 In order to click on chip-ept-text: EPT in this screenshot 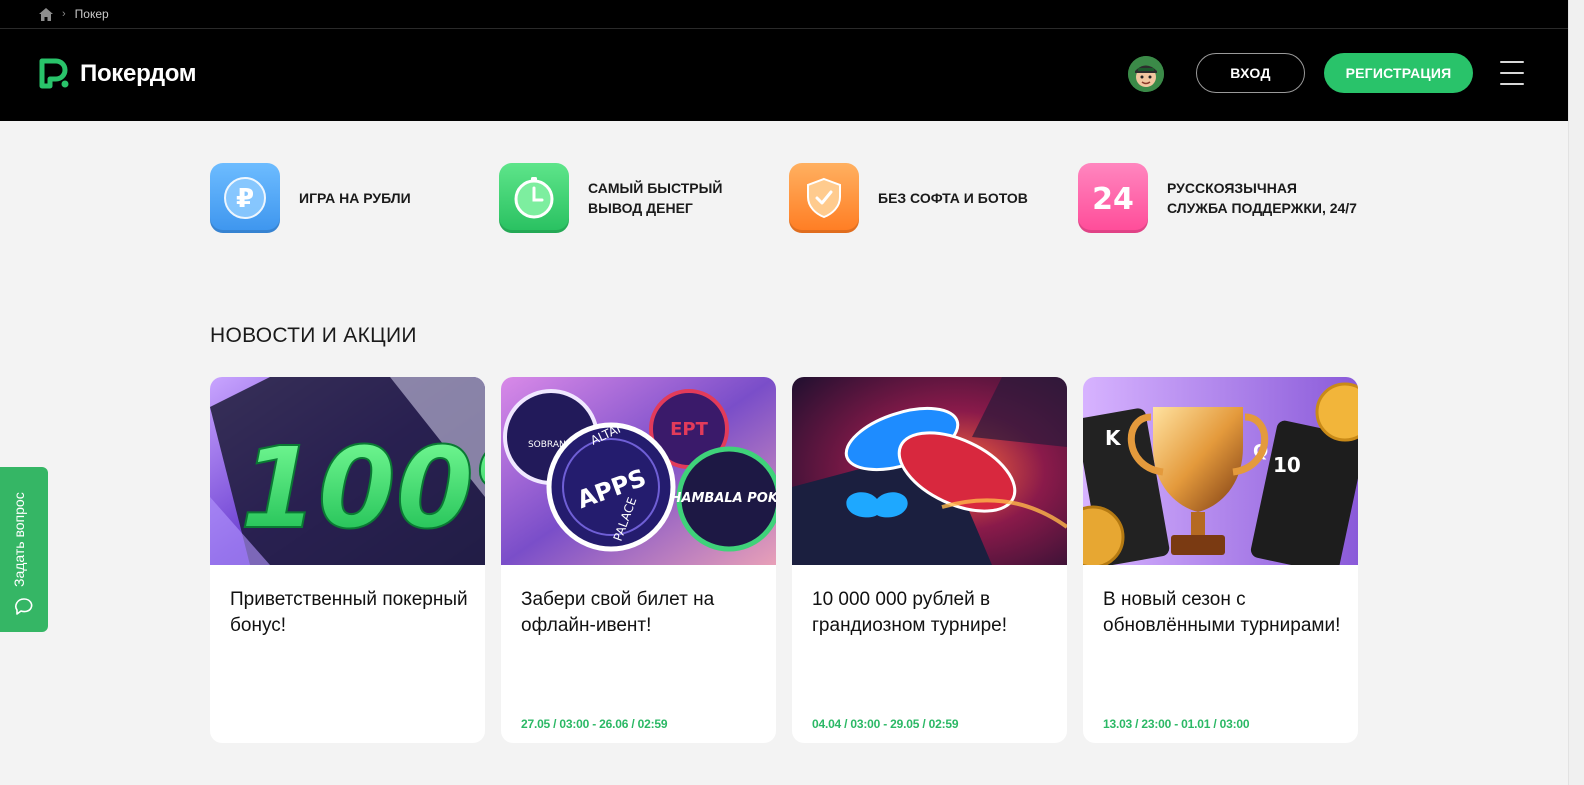, I will do `click(689, 429)`.